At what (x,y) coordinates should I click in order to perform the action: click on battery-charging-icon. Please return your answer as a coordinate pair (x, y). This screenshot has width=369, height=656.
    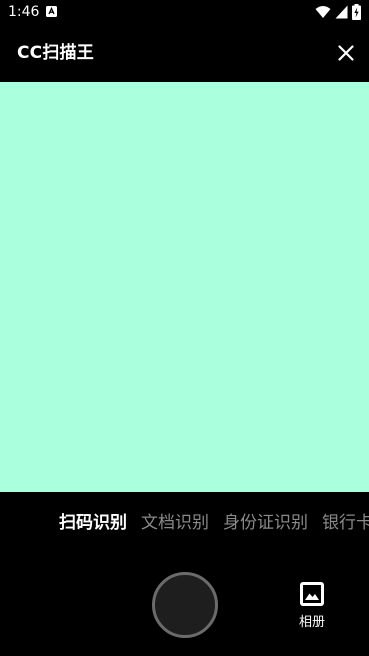
    Looking at the image, I should click on (356, 12).